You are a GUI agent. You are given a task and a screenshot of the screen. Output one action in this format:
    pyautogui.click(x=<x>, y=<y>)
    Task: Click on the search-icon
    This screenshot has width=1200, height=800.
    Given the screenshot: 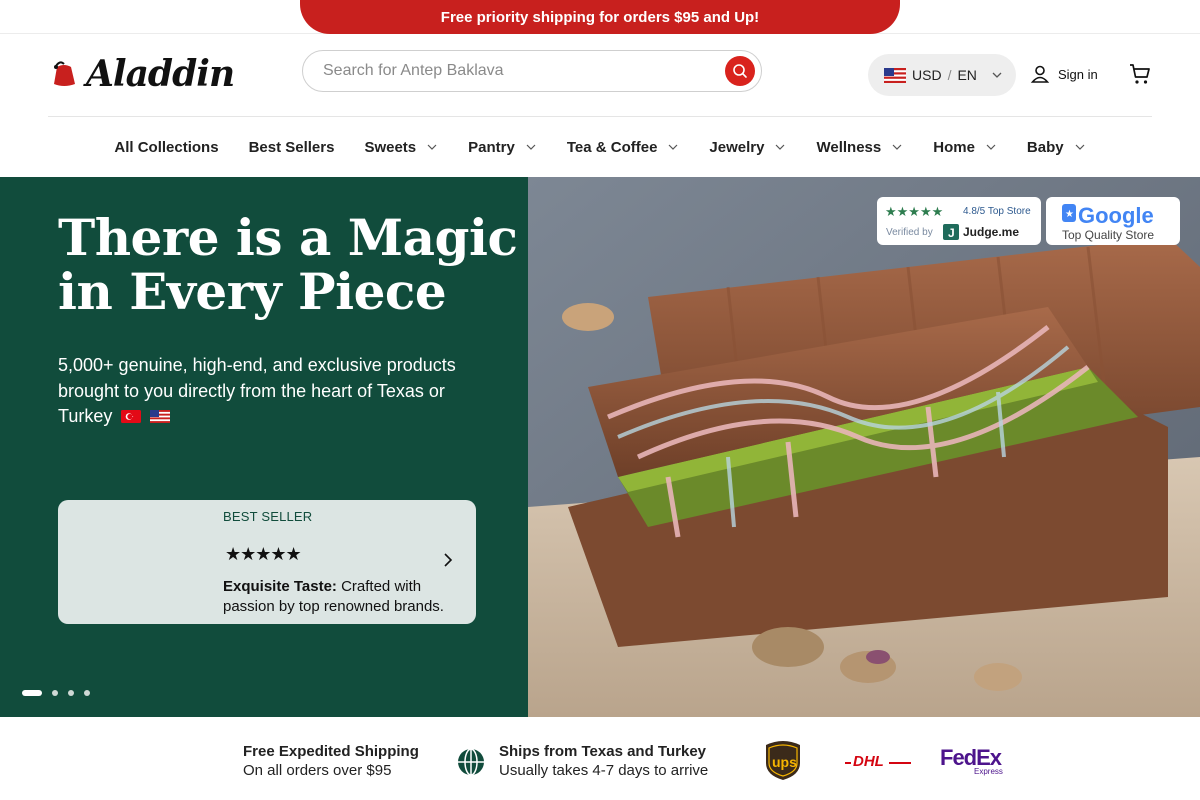 What is the action you would take?
    pyautogui.click(x=740, y=71)
    